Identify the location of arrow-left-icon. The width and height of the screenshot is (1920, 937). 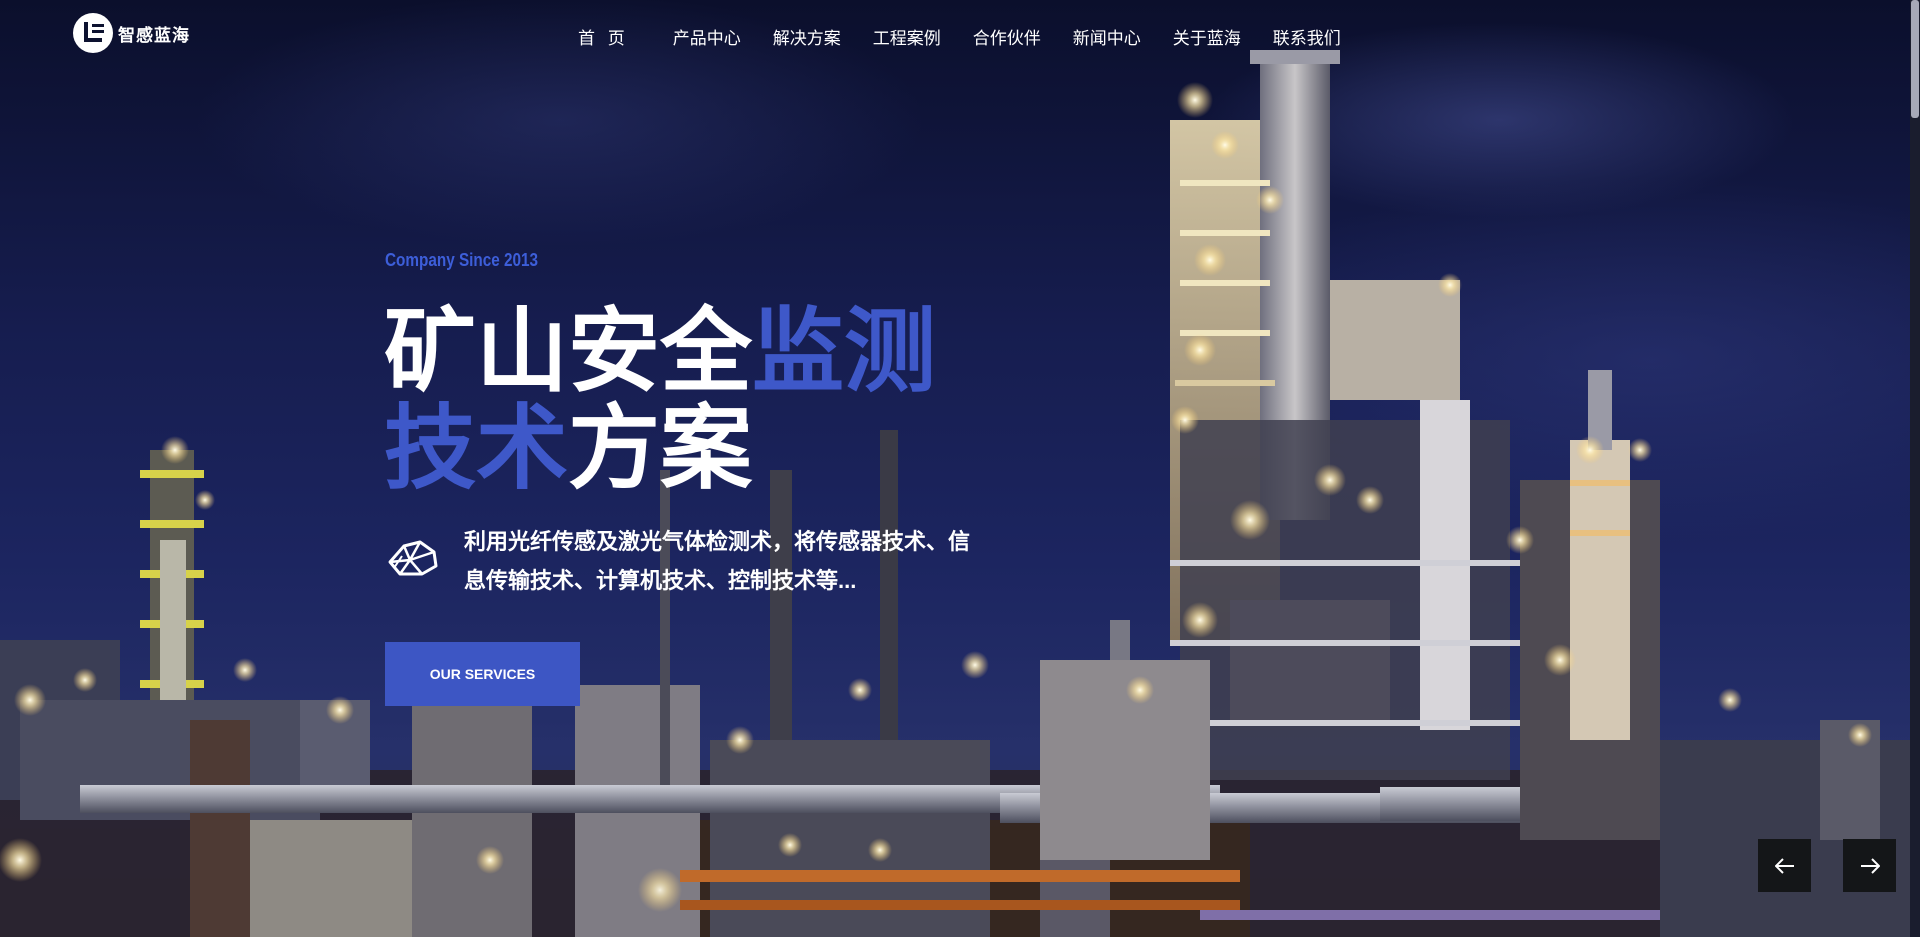
(1784, 865).